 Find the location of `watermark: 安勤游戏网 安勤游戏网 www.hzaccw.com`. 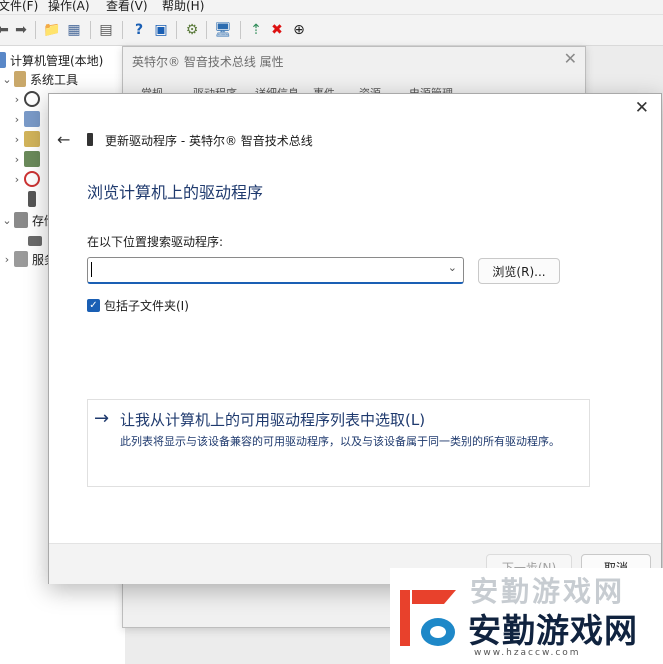

watermark: 安勤游戏网 安勤游戏网 www.hzaccw.com is located at coordinates (526, 616).